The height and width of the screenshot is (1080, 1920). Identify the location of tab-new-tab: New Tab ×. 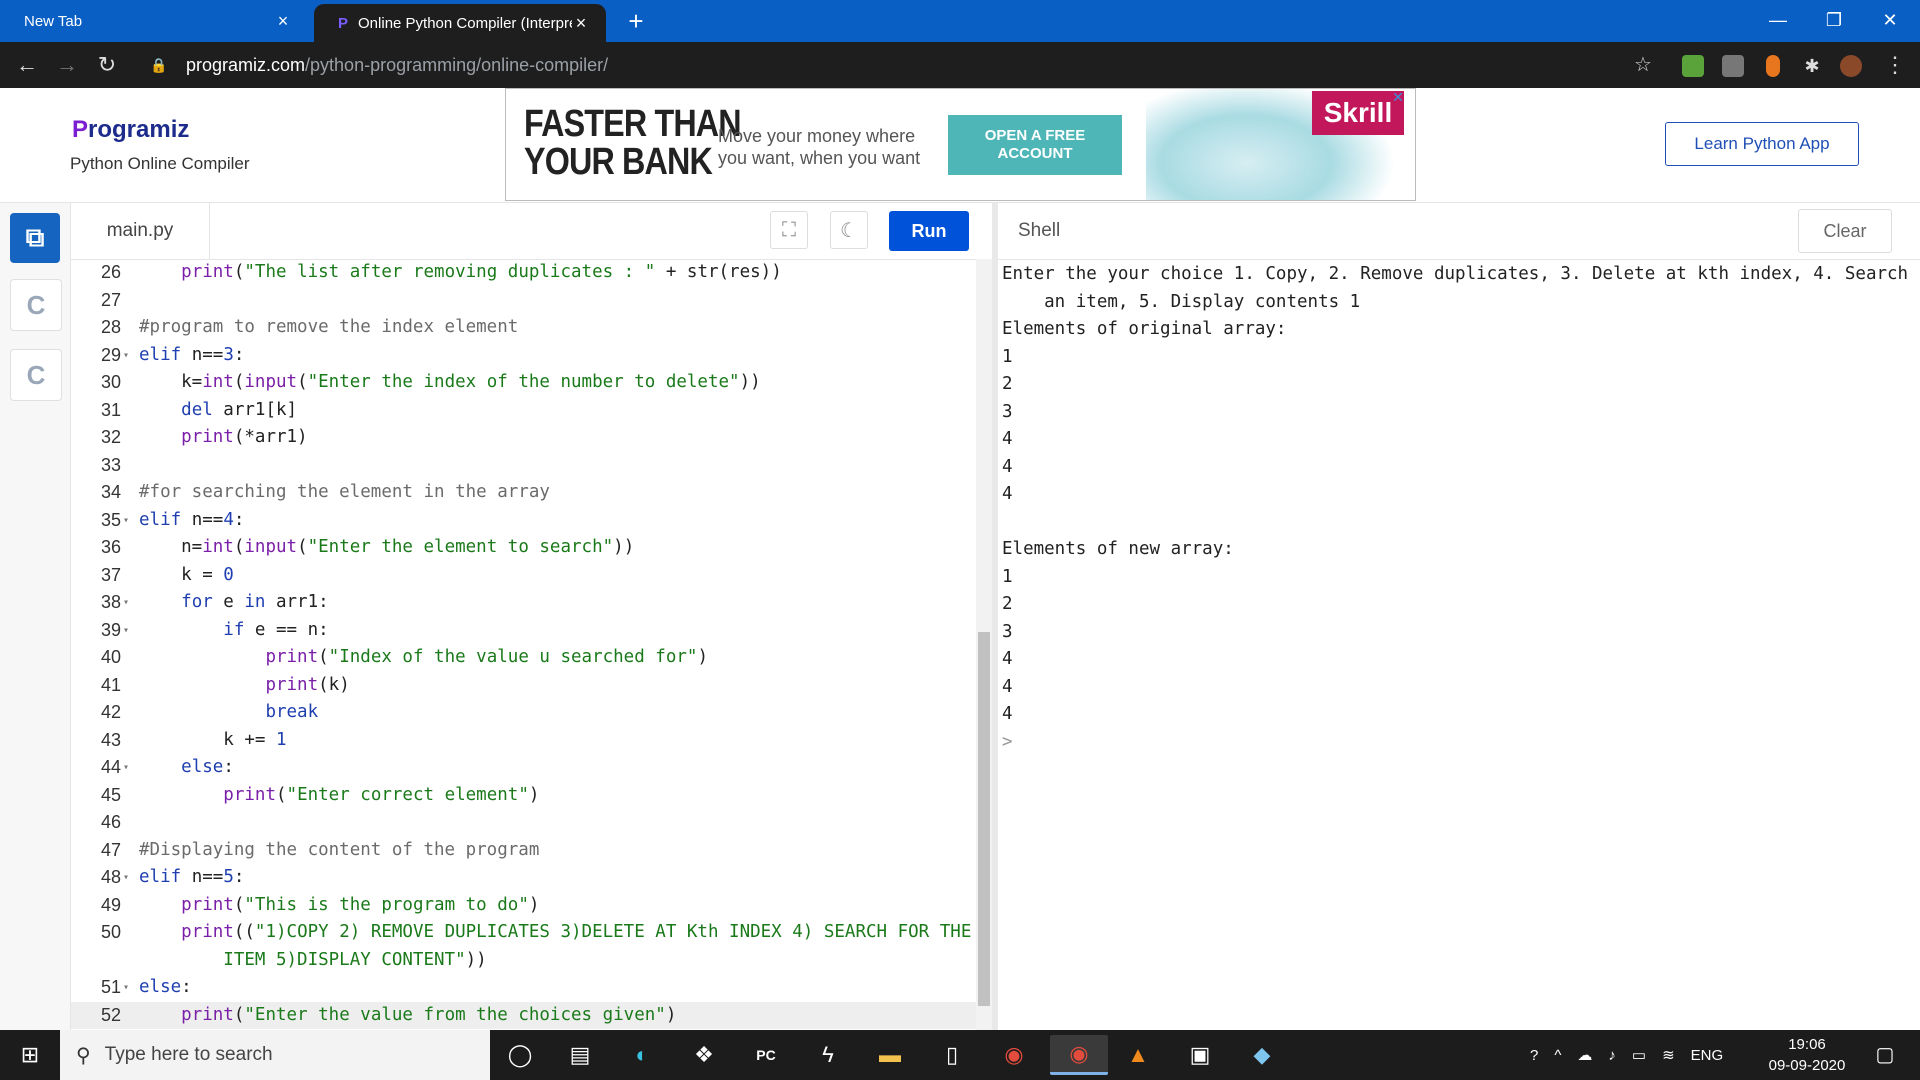
(154, 21).